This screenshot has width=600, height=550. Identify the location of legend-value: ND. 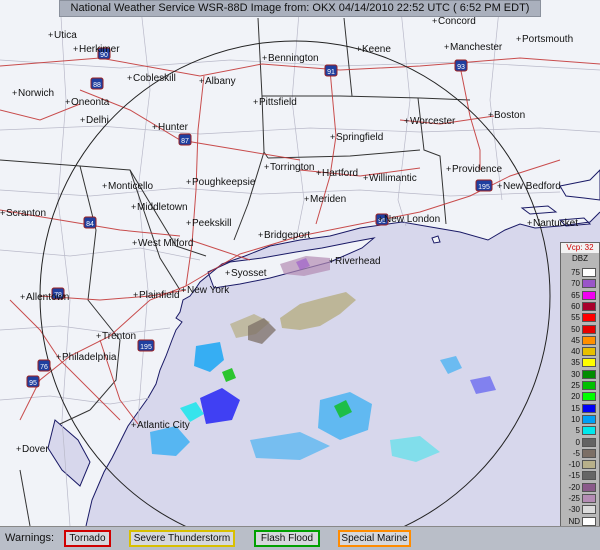
(574, 521).